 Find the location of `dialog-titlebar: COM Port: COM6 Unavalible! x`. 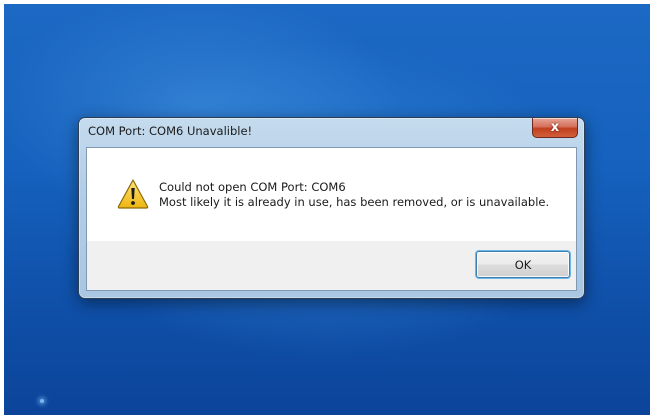

dialog-titlebar: COM Port: COM6 Unavalible! x is located at coordinates (331, 131).